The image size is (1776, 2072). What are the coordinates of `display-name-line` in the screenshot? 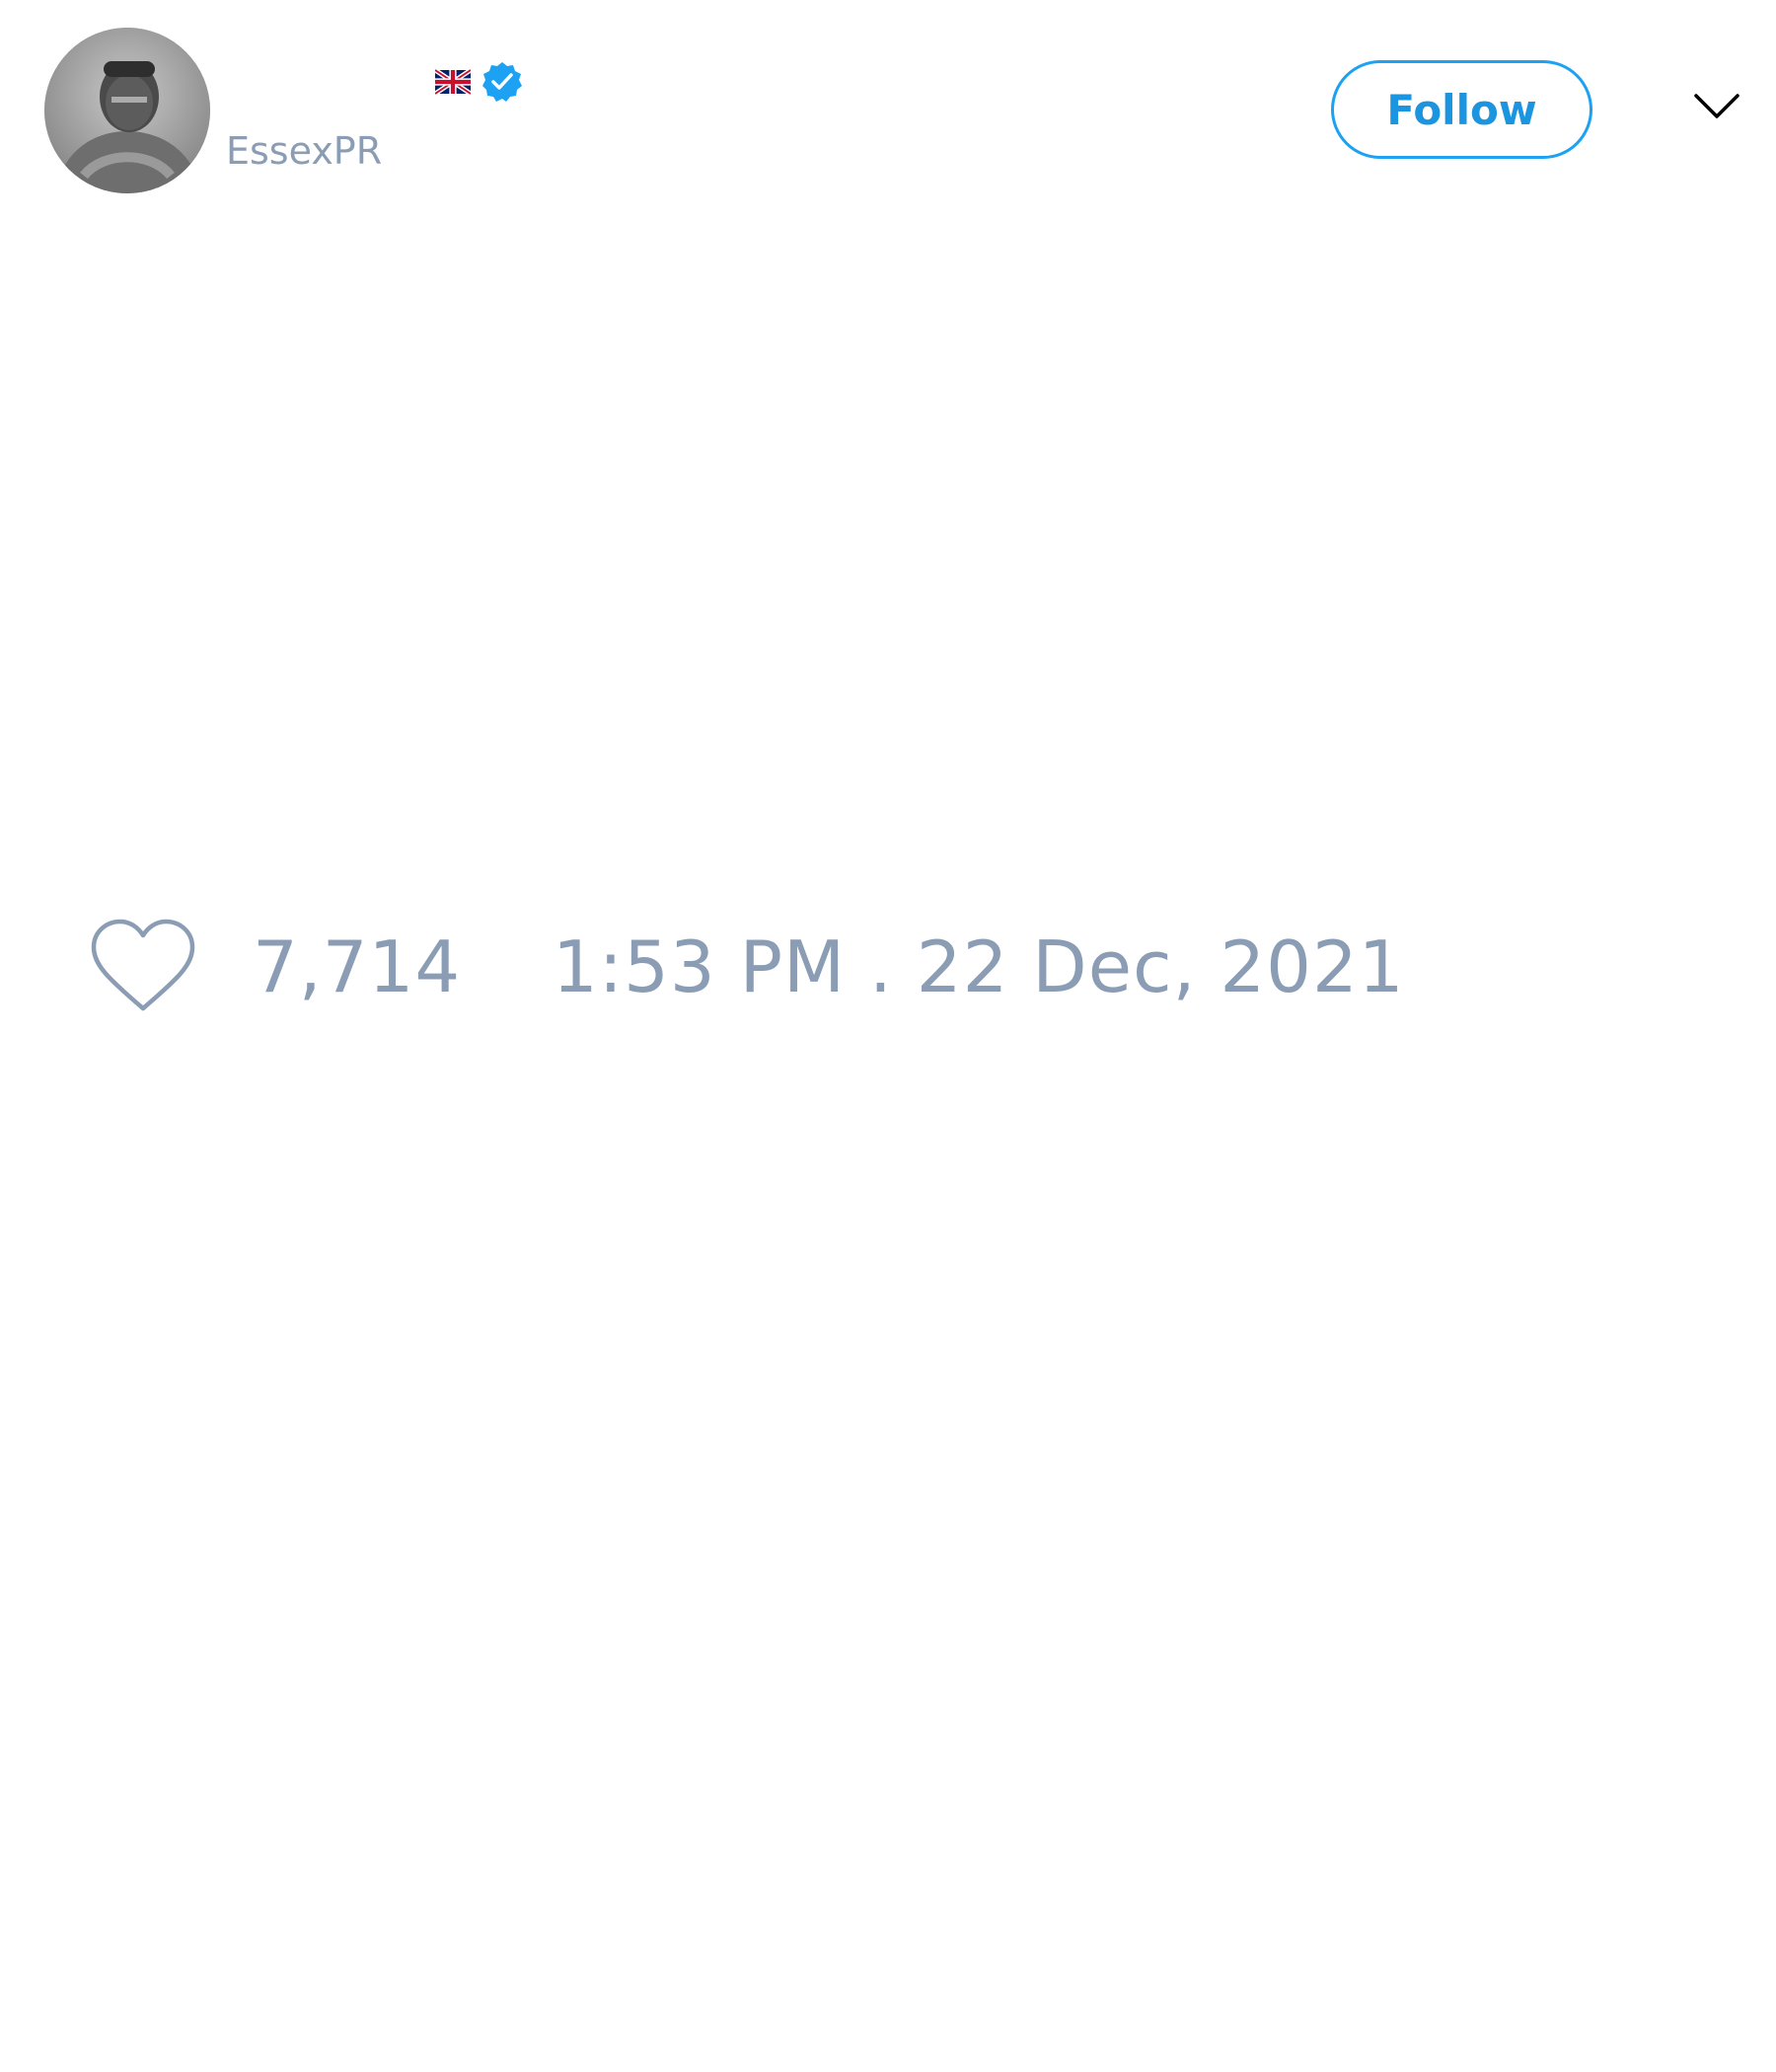 It's located at (480, 82).